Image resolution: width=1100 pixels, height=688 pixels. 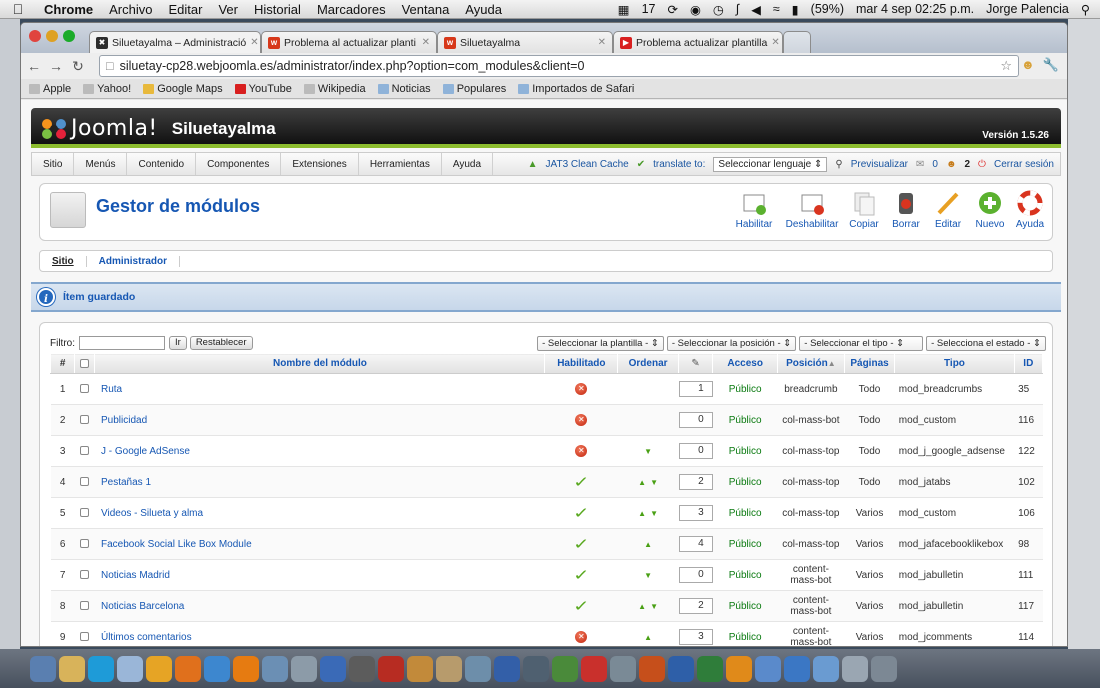 I want to click on bookmark-google-maps: Google Maps, so click(x=183, y=89).